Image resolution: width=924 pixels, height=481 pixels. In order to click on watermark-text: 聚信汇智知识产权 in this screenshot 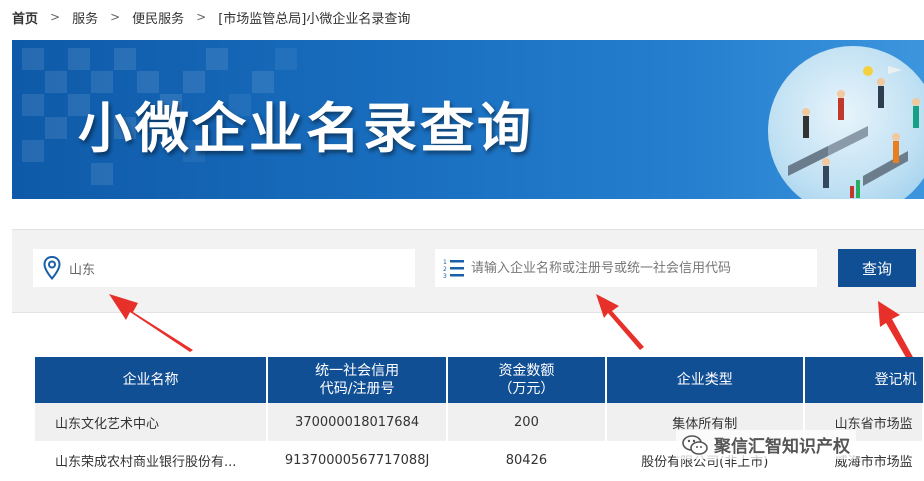, I will do `click(782, 447)`.